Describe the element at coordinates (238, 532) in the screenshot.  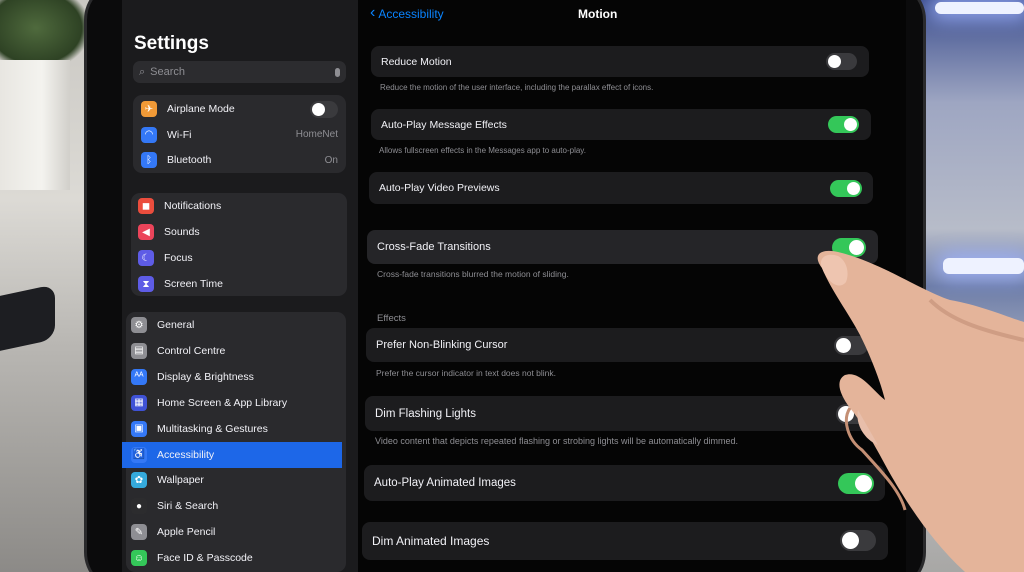
I see `sidebar-item-apple-pencil: ✎ Apple Pencil` at that location.